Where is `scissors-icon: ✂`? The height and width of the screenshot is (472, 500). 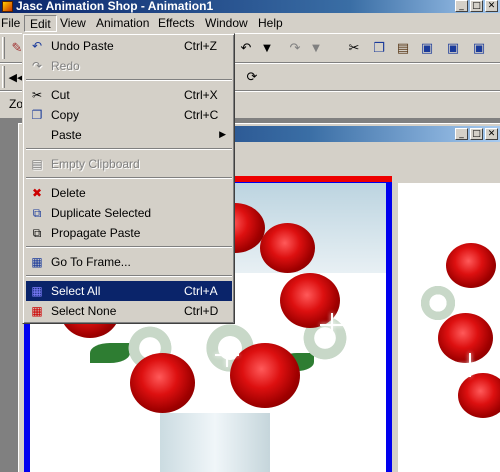 scissors-icon: ✂ is located at coordinates (37, 95).